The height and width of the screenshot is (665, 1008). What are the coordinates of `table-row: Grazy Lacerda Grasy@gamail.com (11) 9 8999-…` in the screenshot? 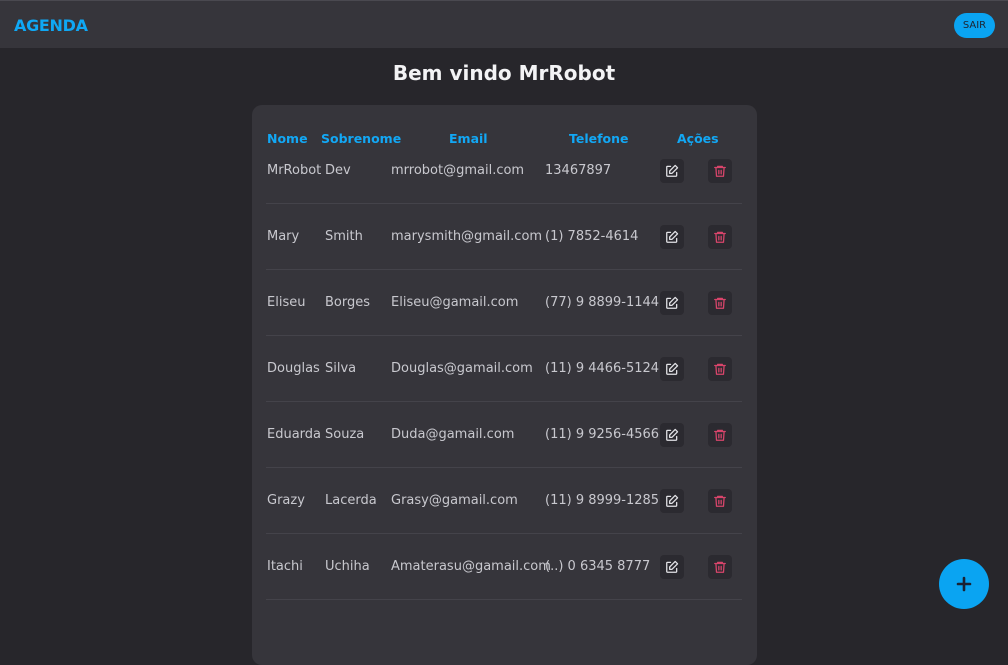 It's located at (504, 501).